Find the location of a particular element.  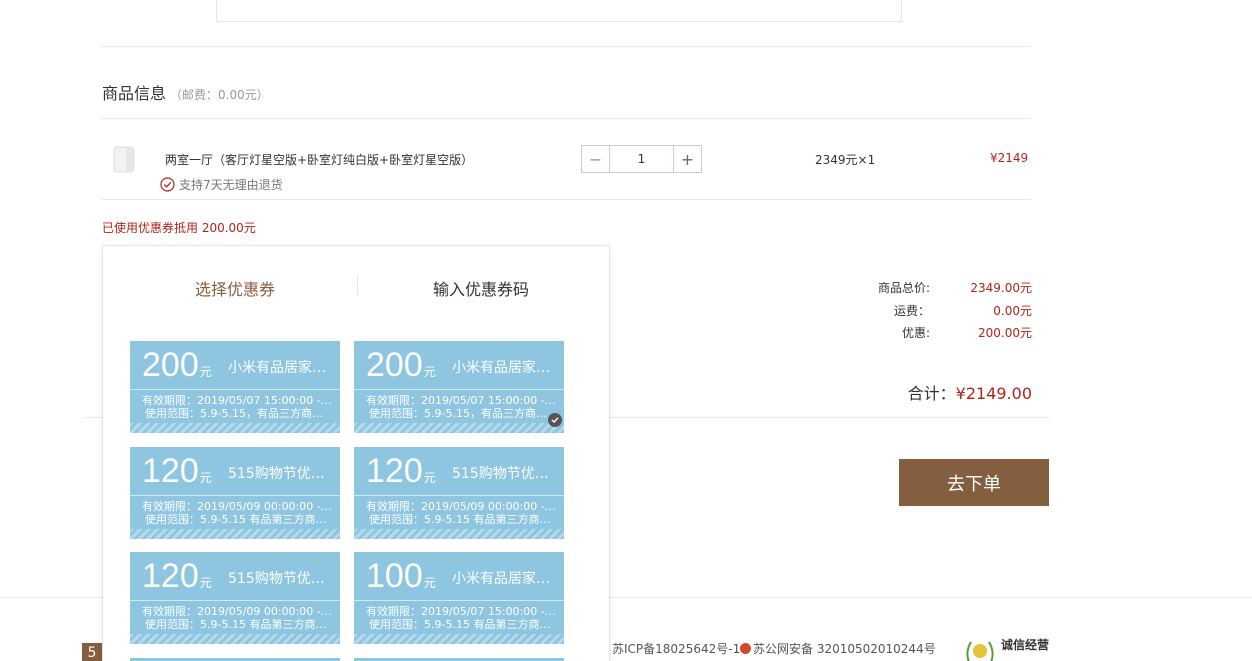

coupon-amount: 100元 is located at coordinates (401, 576).